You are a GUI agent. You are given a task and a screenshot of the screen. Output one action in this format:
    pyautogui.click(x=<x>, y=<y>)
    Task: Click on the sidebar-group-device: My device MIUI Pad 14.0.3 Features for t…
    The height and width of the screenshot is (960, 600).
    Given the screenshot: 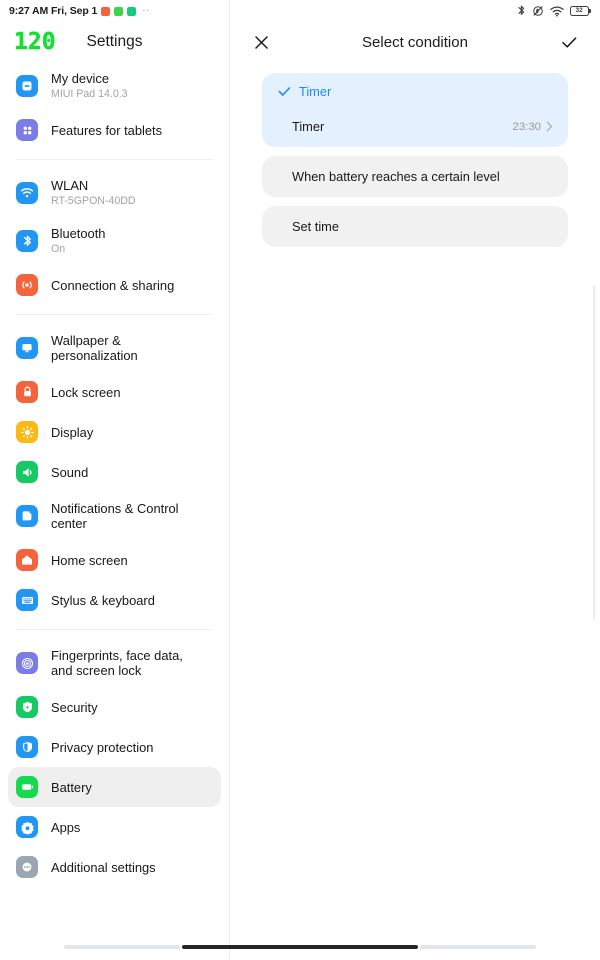 What is the action you would take?
    pyautogui.click(x=114, y=106)
    